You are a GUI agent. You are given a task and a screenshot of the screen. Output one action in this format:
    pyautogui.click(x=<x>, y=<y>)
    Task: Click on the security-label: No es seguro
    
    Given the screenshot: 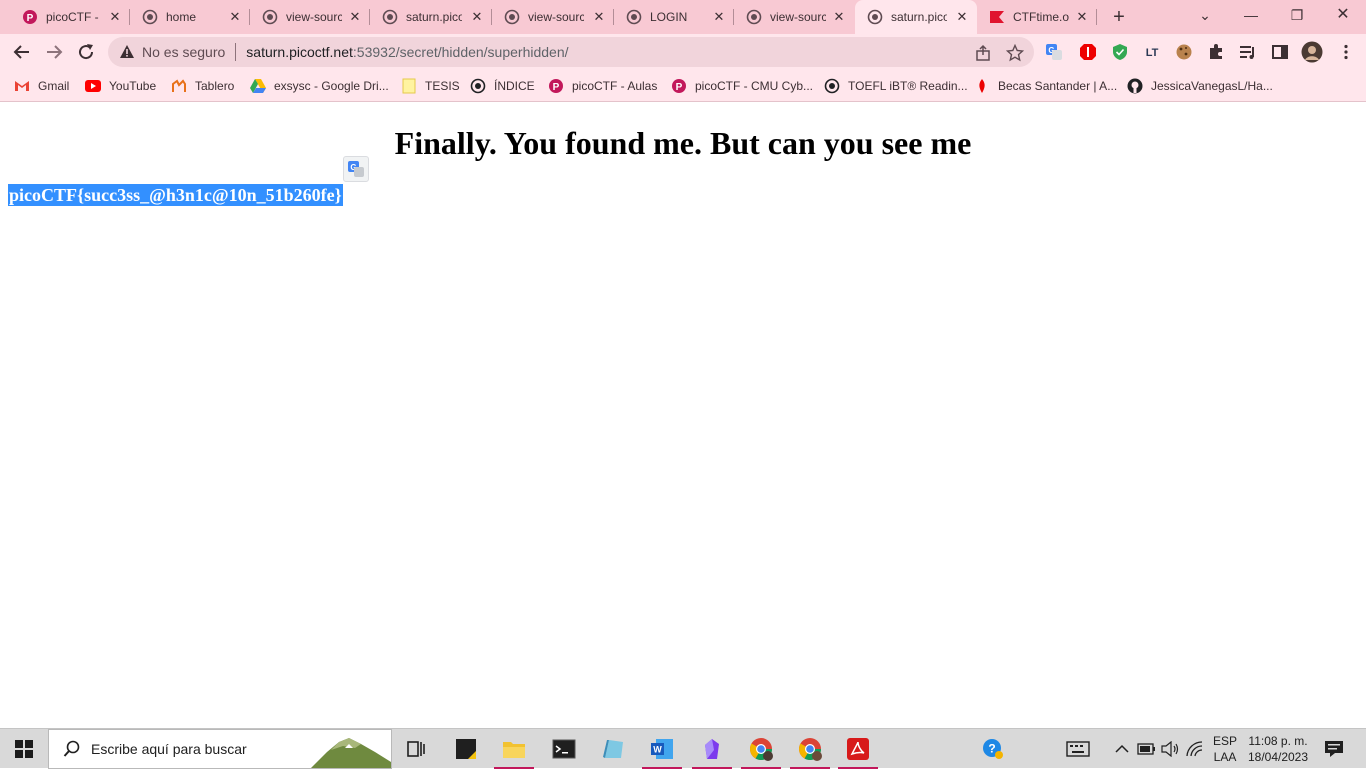 What is the action you would take?
    pyautogui.click(x=183, y=52)
    